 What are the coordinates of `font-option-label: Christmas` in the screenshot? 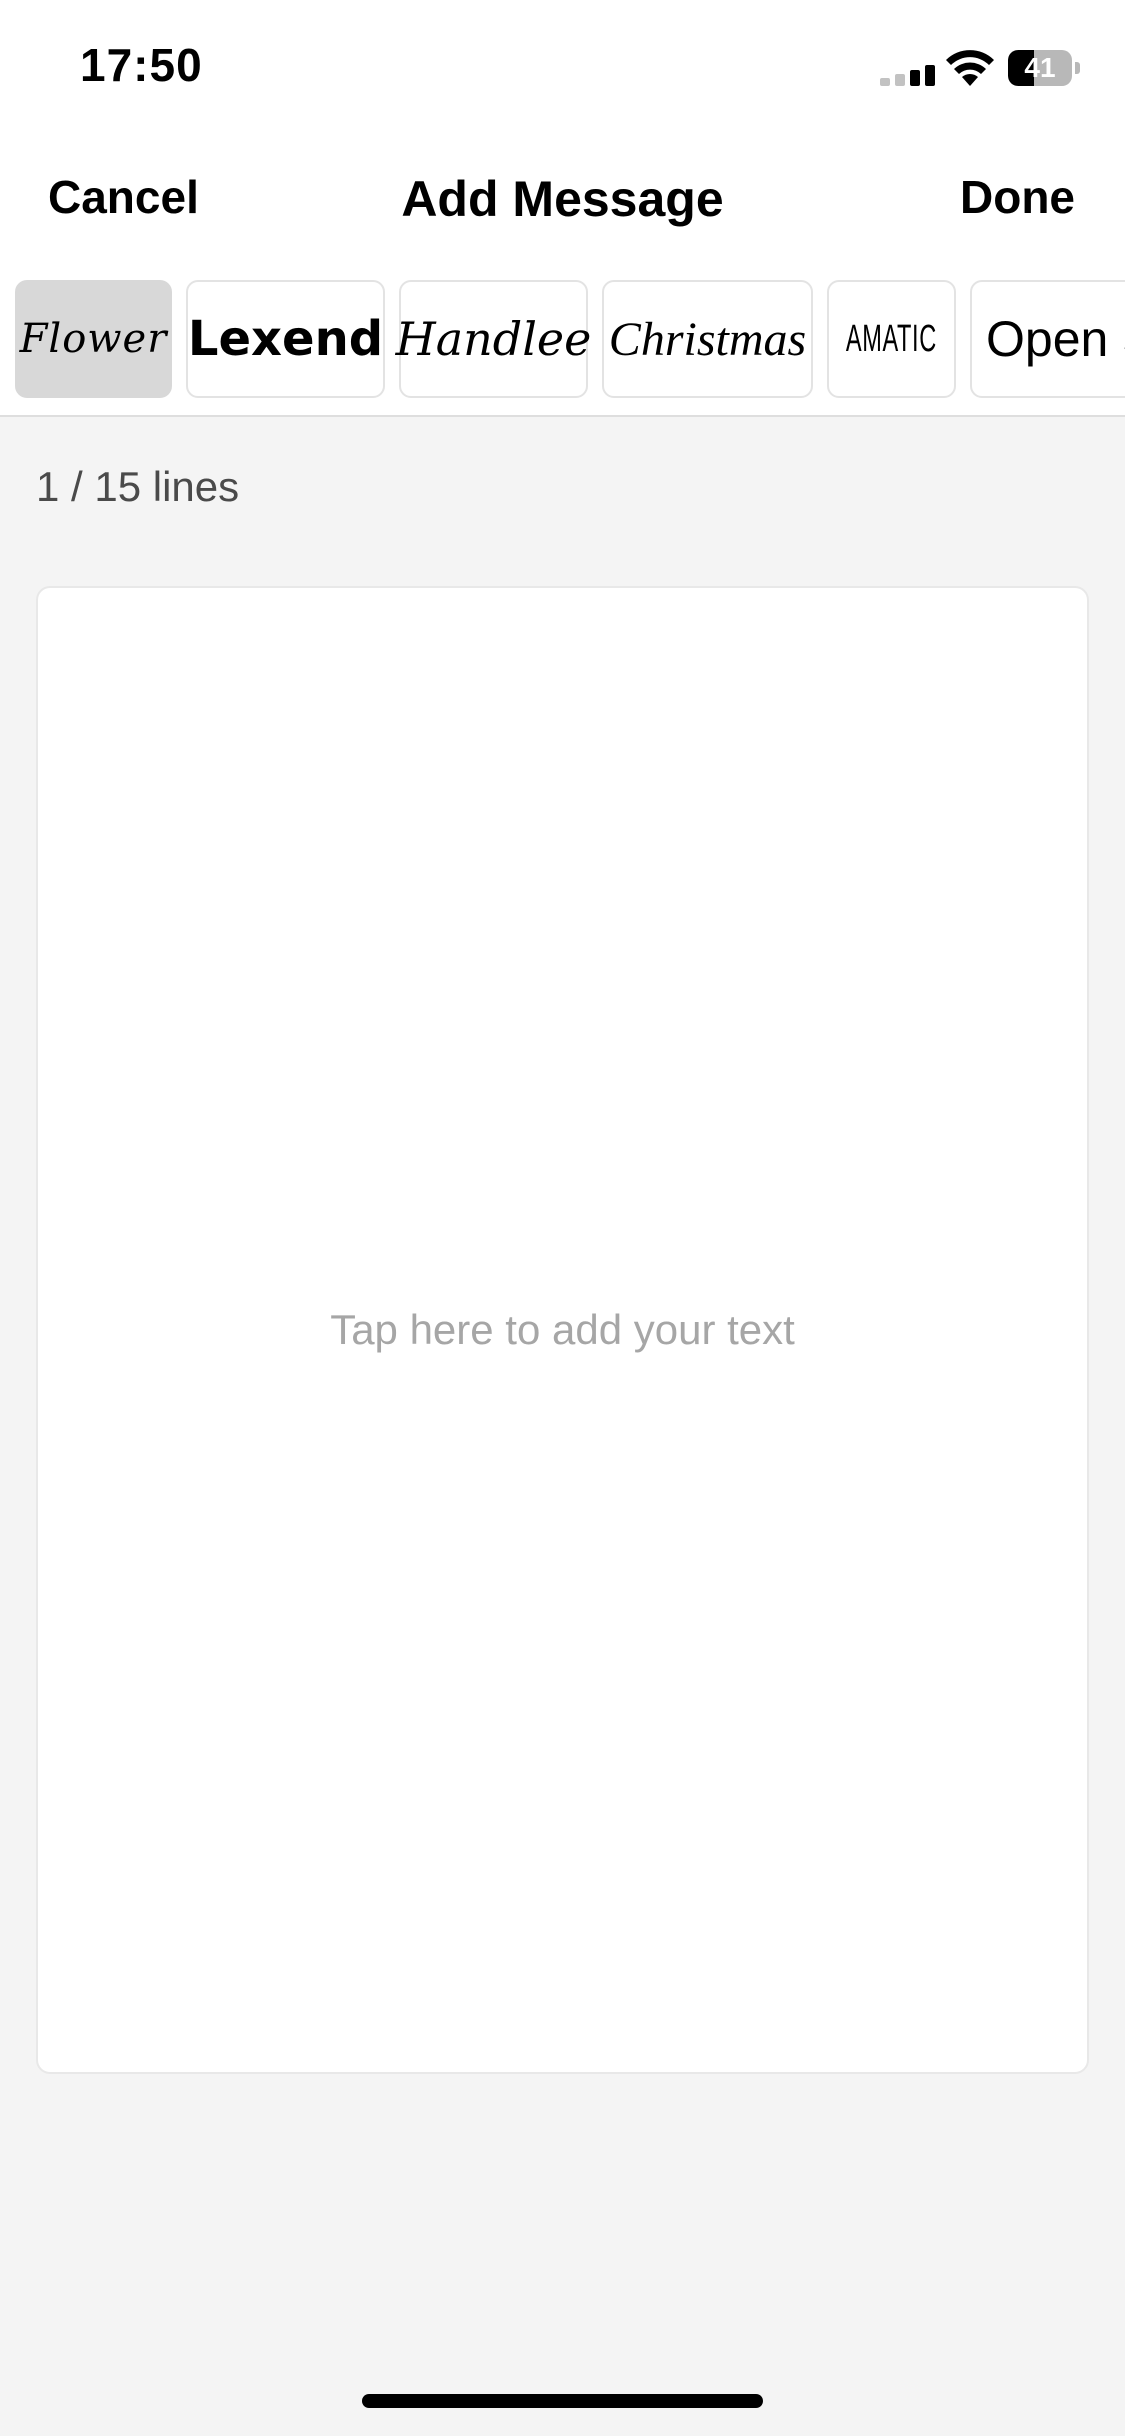 It's located at (707, 339).